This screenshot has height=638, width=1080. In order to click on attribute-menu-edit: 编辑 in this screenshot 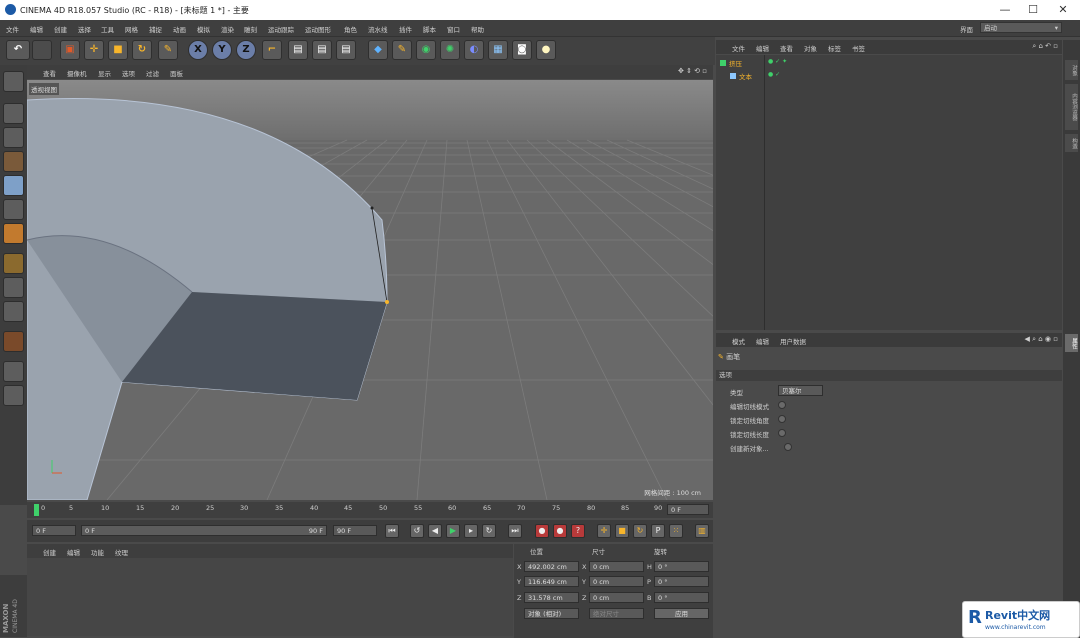, I will do `click(762, 341)`.